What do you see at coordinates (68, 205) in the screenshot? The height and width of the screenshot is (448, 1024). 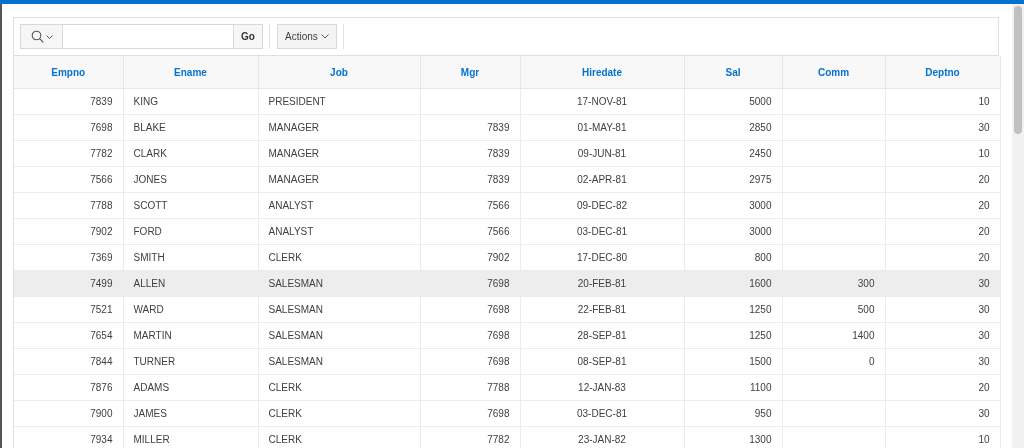 I see `table-cell: 7788` at bounding box center [68, 205].